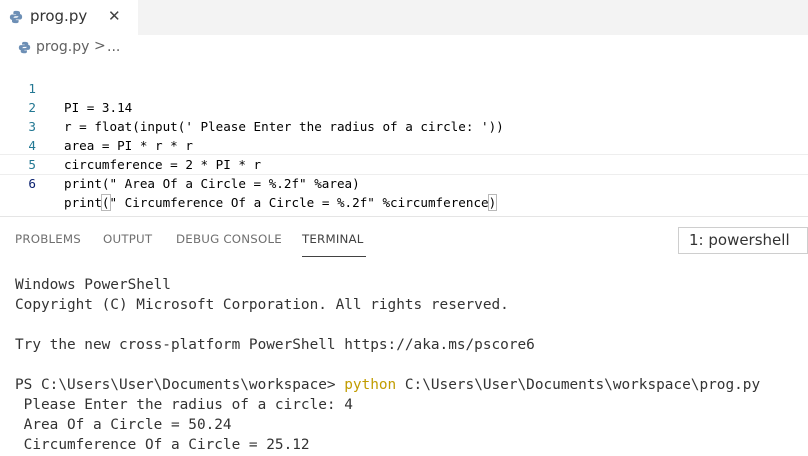  Describe the element at coordinates (105, 202) in the screenshot. I see `bracket-match-open: (` at that location.